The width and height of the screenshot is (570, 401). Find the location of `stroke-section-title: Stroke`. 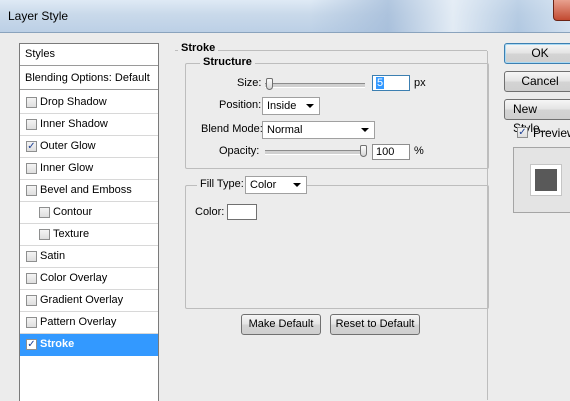

stroke-section-title: Stroke is located at coordinates (198, 48).